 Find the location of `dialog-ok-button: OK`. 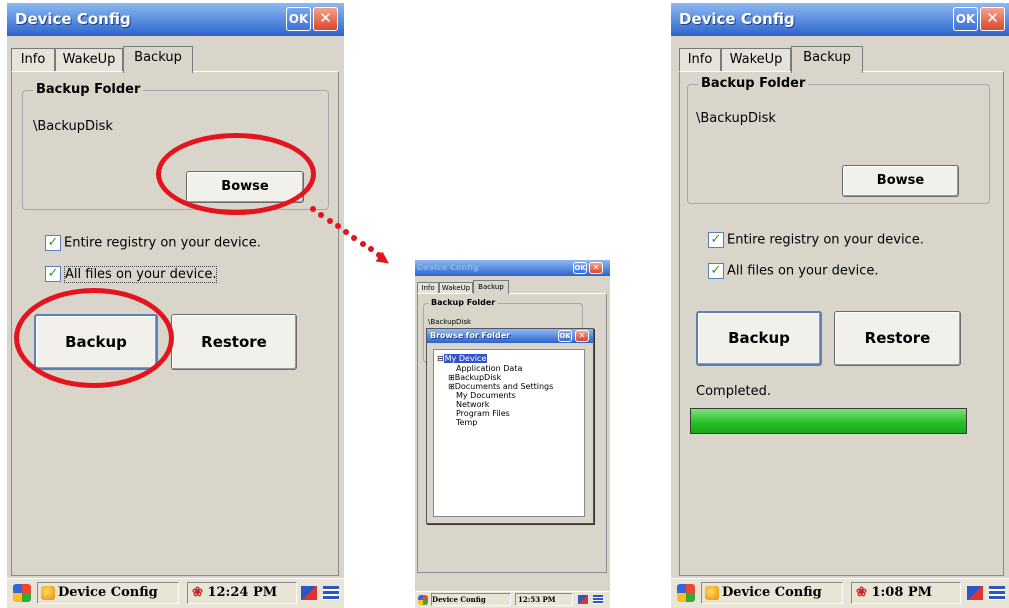

dialog-ok-button: OK is located at coordinates (565, 336).